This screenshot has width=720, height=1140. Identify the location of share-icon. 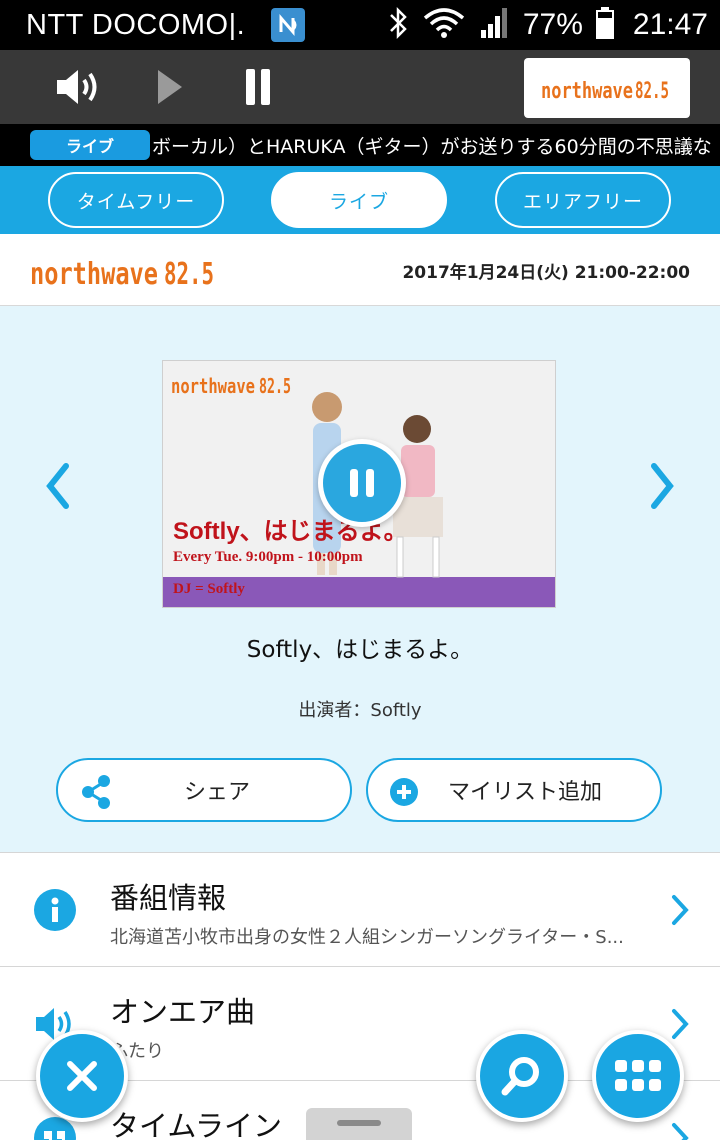
(96, 792).